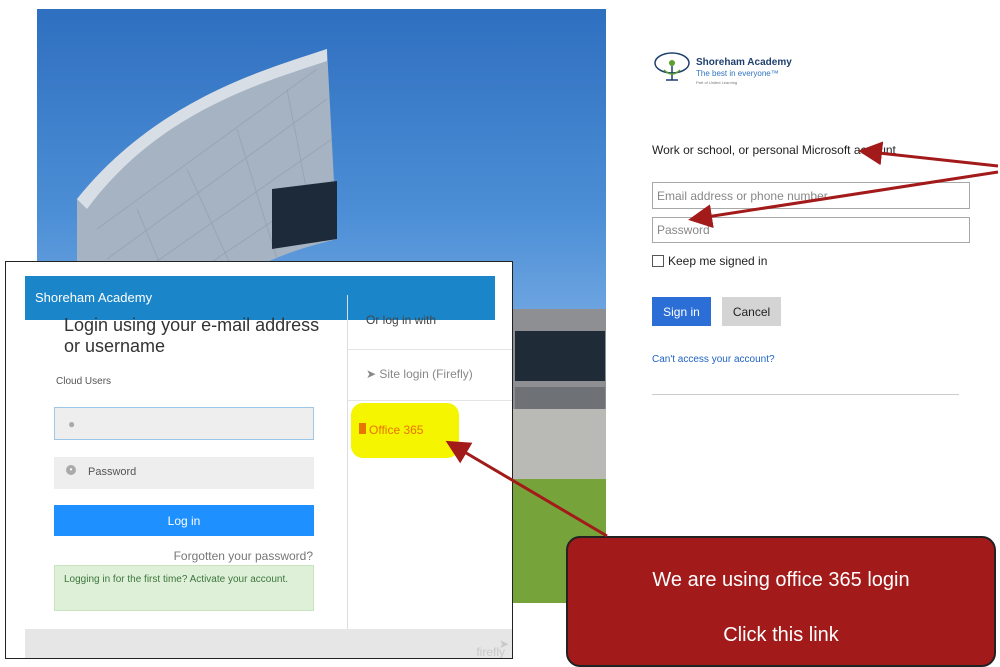 This screenshot has height=667, width=1000. Describe the element at coordinates (526, 489) in the screenshot. I see `arrow-to-office365` at that location.